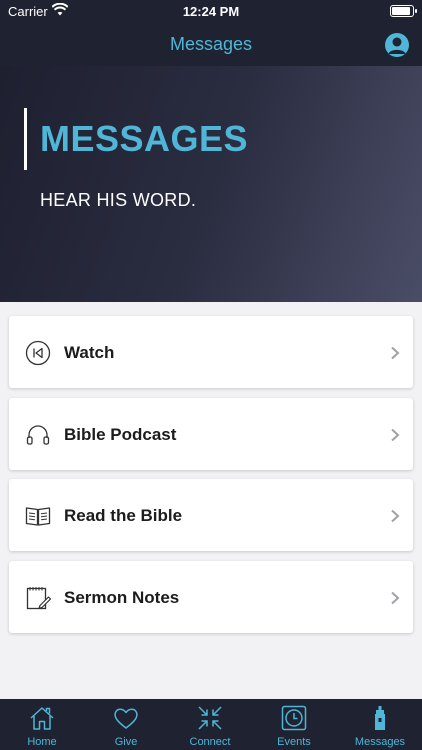 The width and height of the screenshot is (422, 750). What do you see at coordinates (38, 353) in the screenshot?
I see `play-back-icon` at bounding box center [38, 353].